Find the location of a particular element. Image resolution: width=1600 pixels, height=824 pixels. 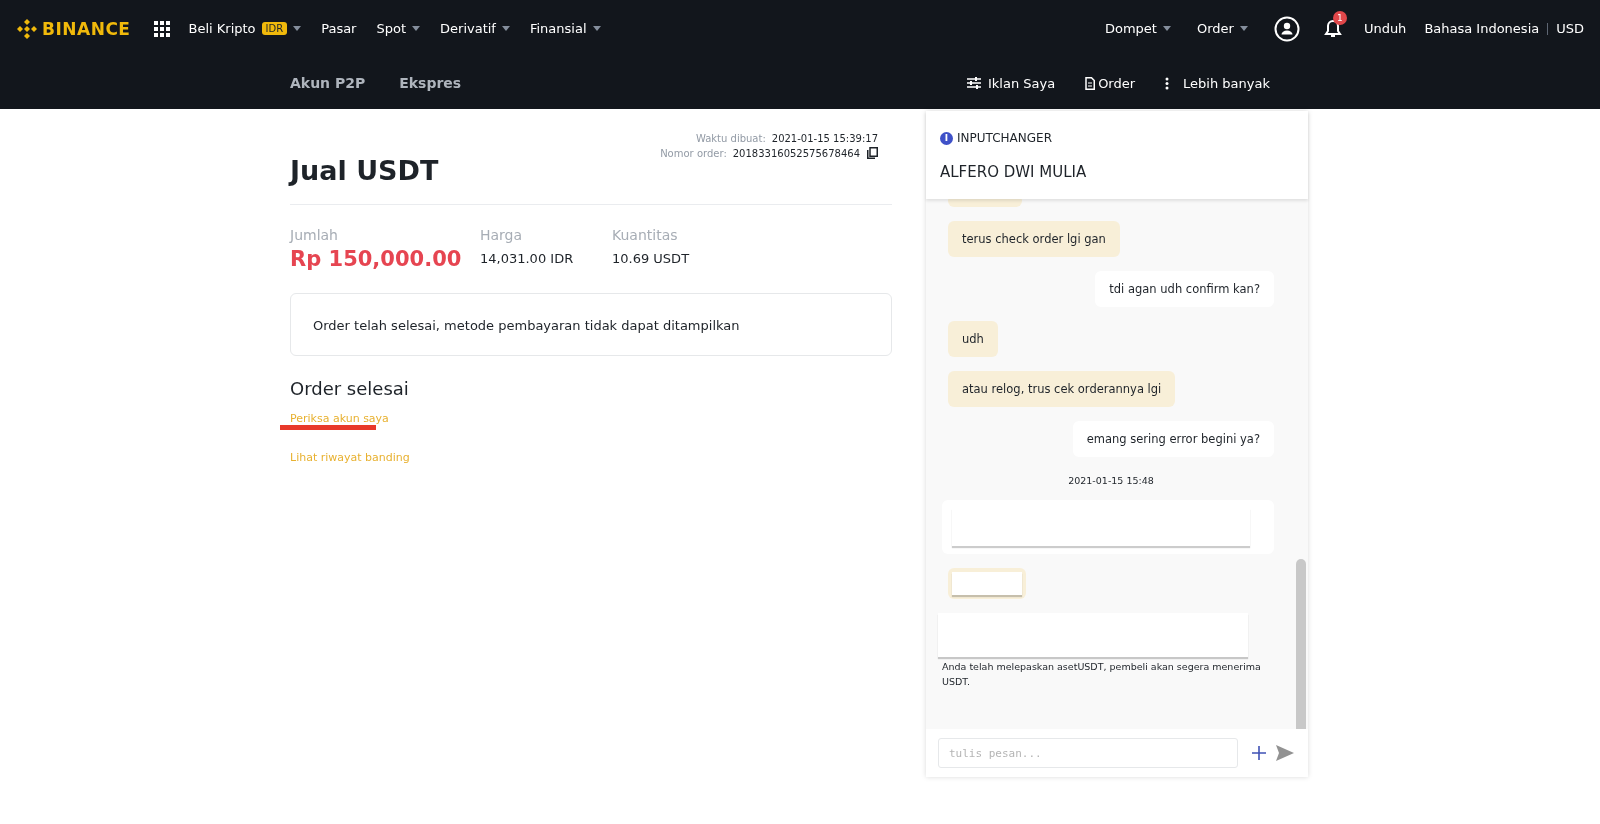

message-bubble: atau relog, trus cek orderannya lgi is located at coordinates (1062, 389).